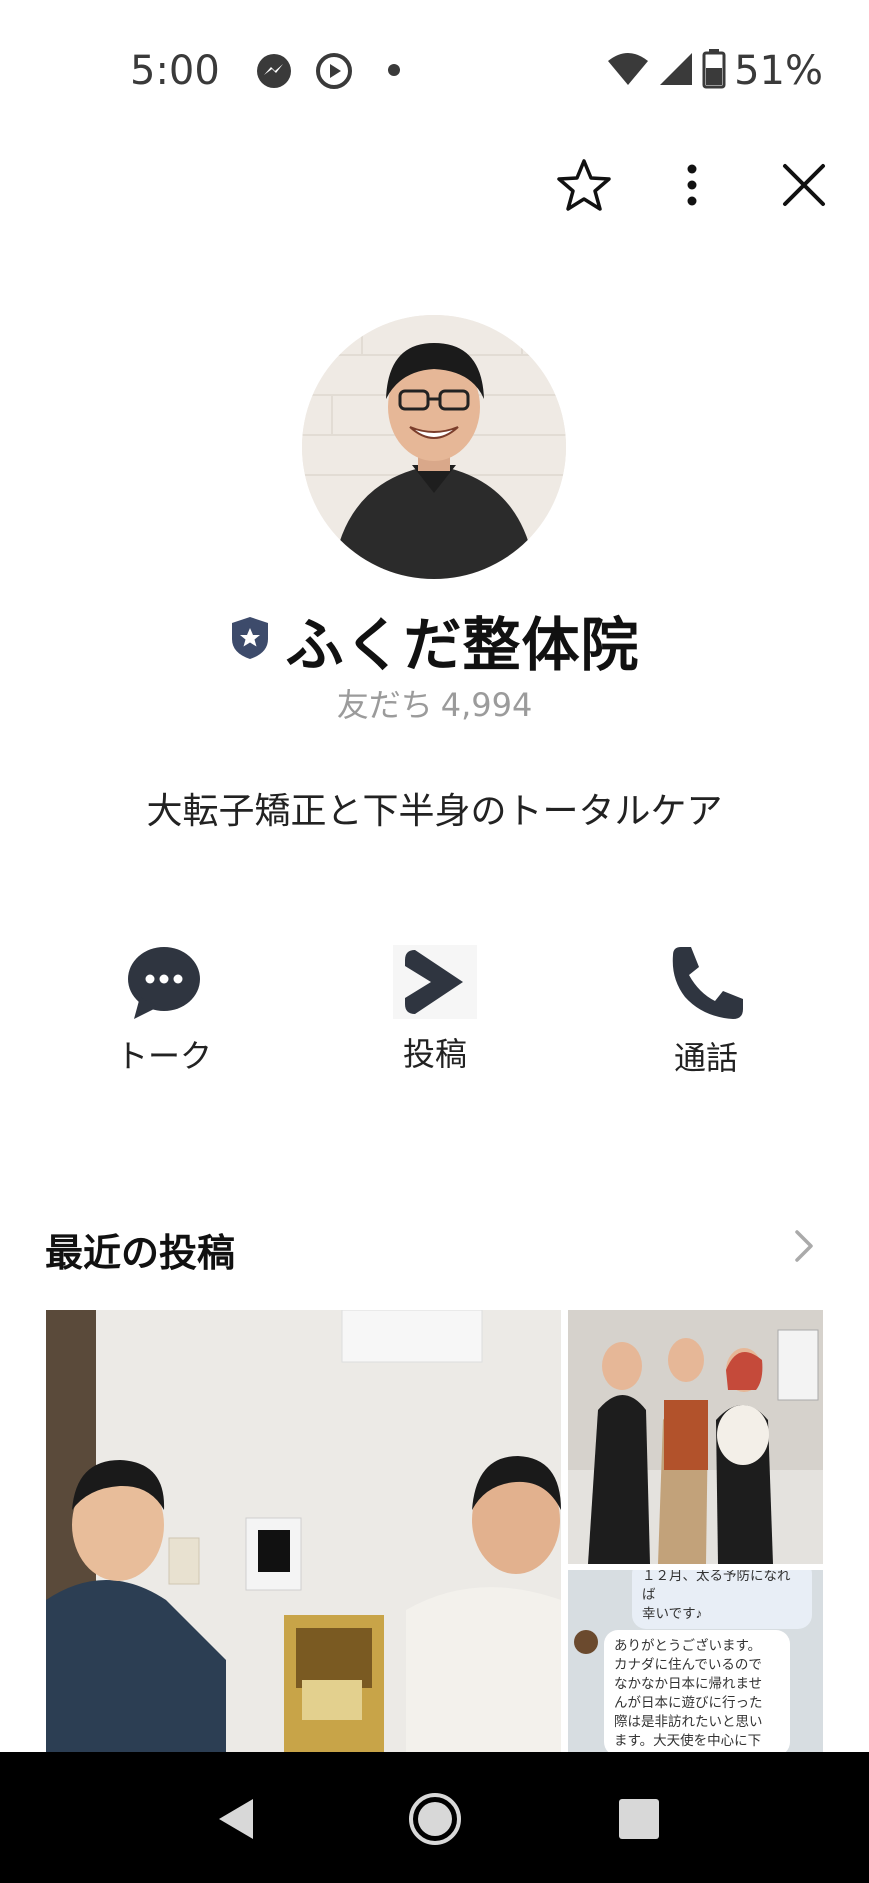 The height and width of the screenshot is (1883, 869). I want to click on back-icon, so click(236, 1819).